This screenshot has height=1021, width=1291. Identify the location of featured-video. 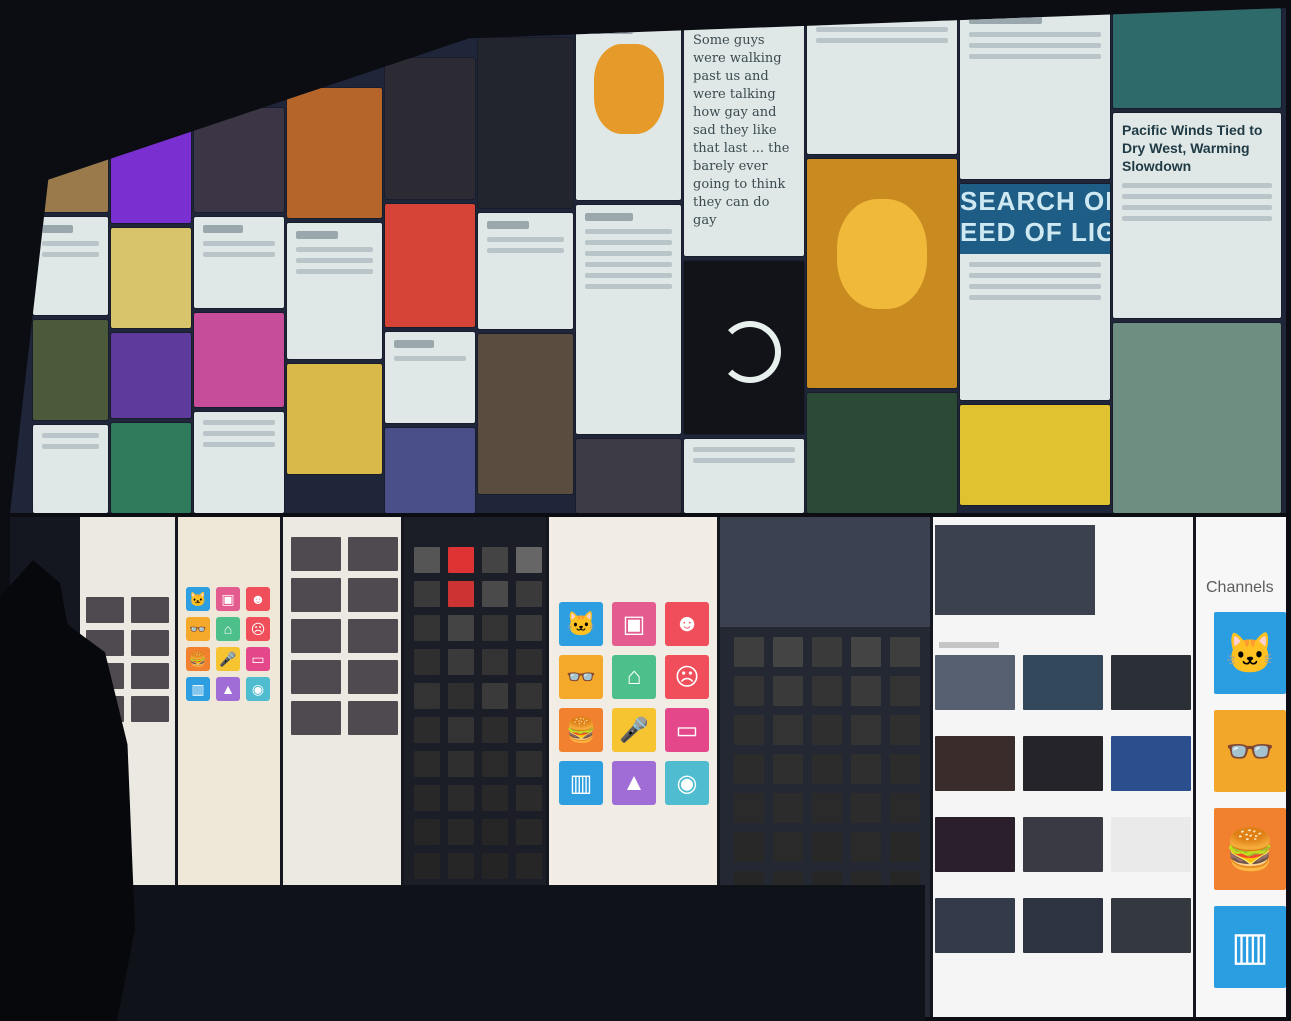
(1015, 570).